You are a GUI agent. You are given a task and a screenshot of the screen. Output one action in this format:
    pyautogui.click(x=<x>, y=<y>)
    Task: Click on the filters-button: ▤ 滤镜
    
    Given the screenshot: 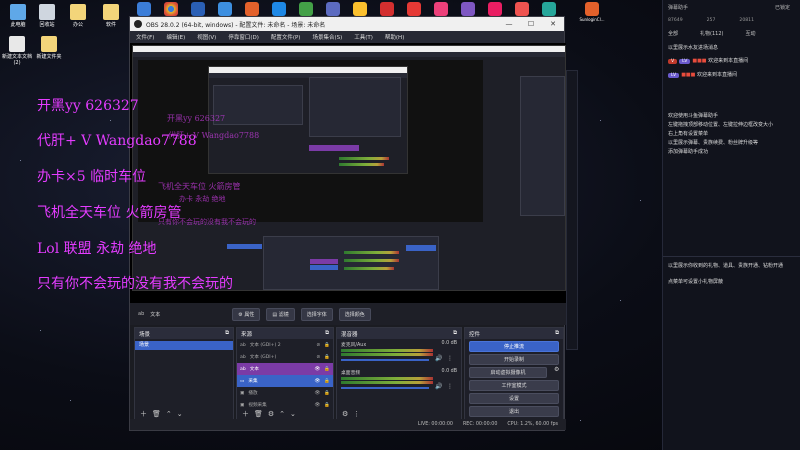 What is the action you would take?
    pyautogui.click(x=280, y=314)
    